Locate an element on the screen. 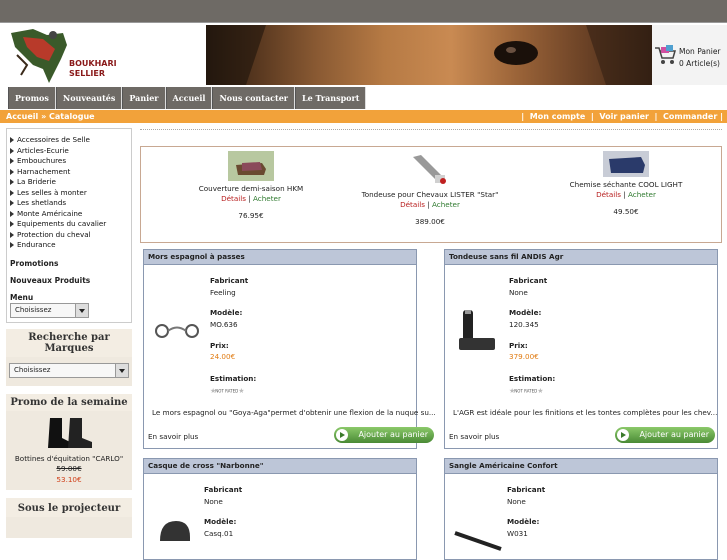  model-value: 120.345 is located at coordinates (524, 324).